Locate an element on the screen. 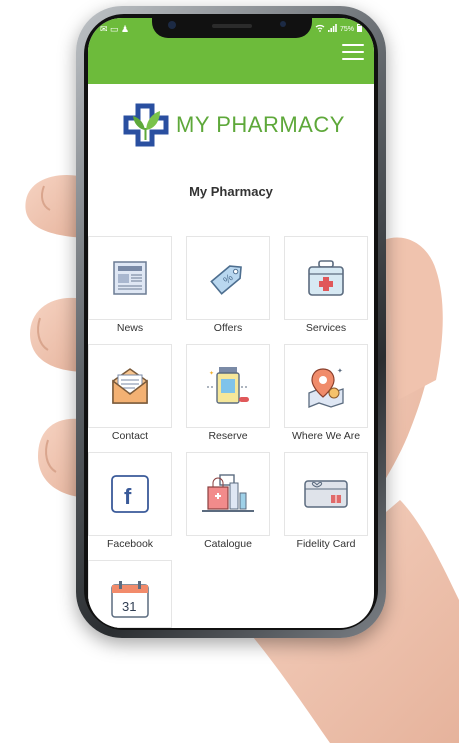  battery-percent: 75% is located at coordinates (346, 29).